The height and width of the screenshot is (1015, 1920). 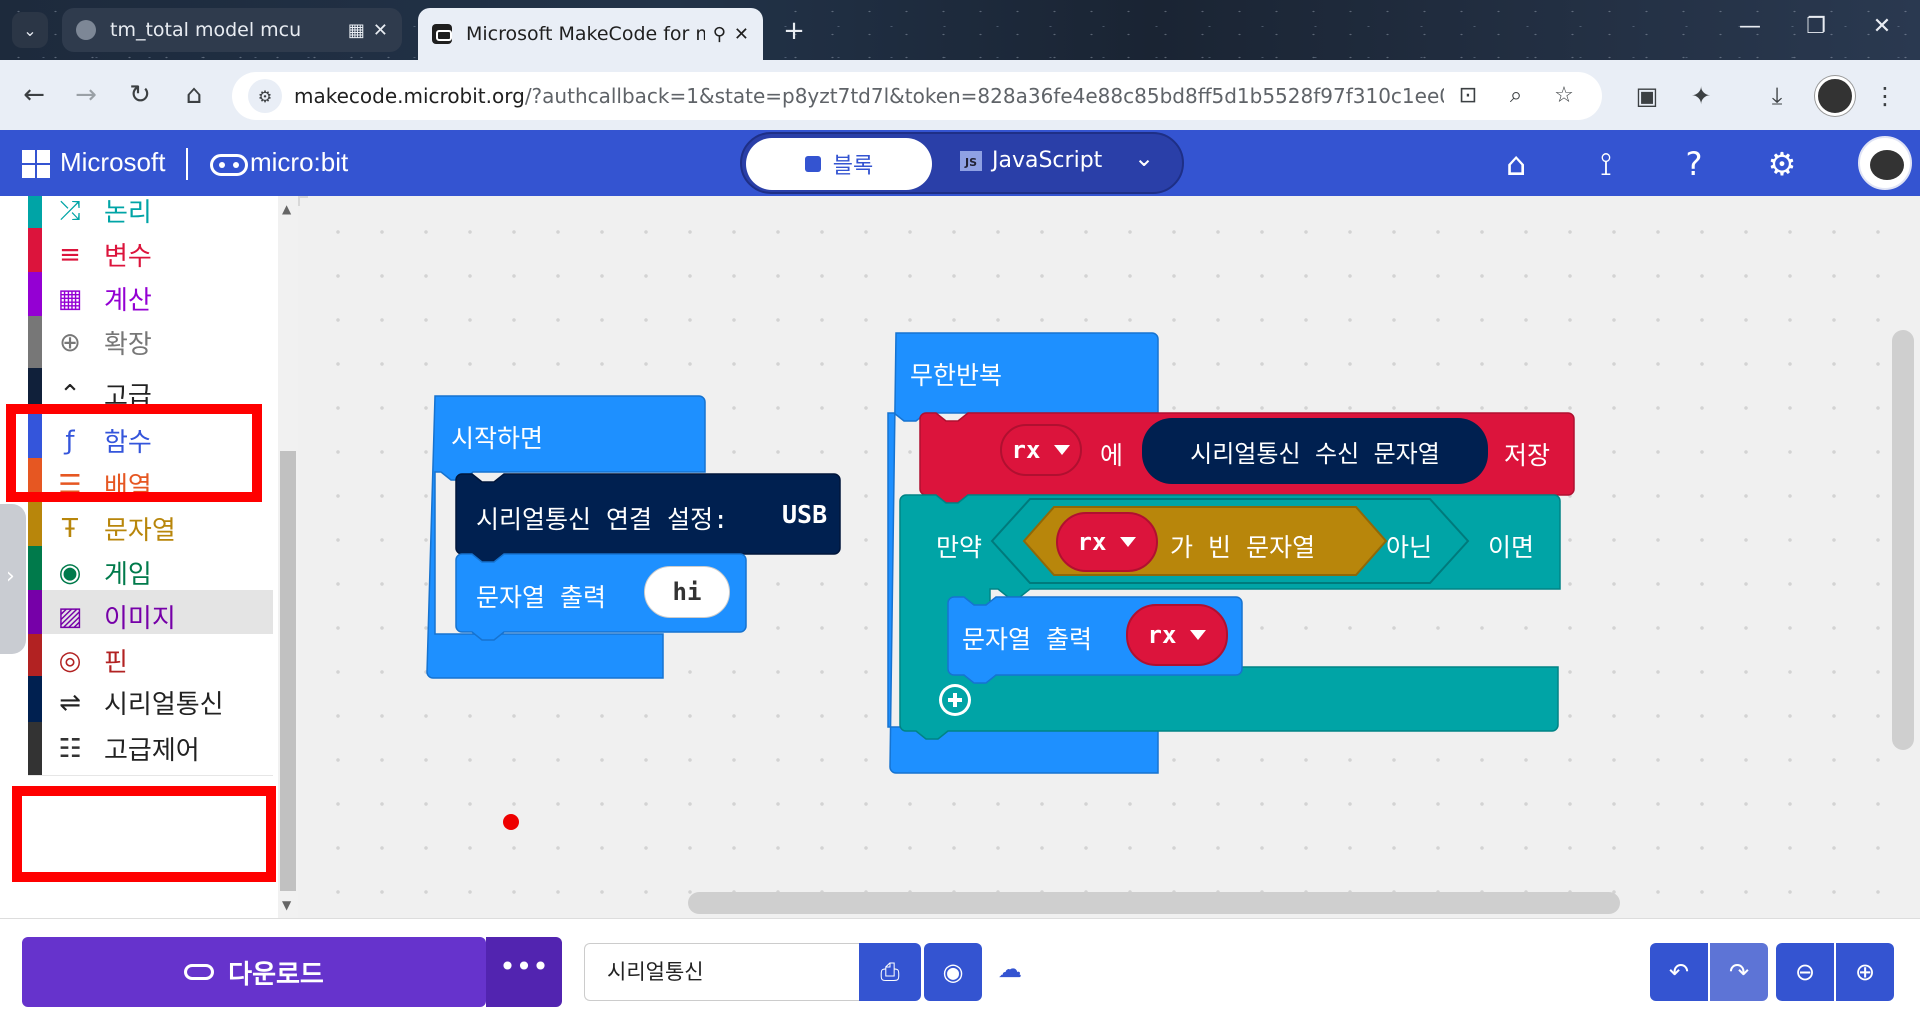 I want to click on string-hi-input: hi, so click(x=687, y=592).